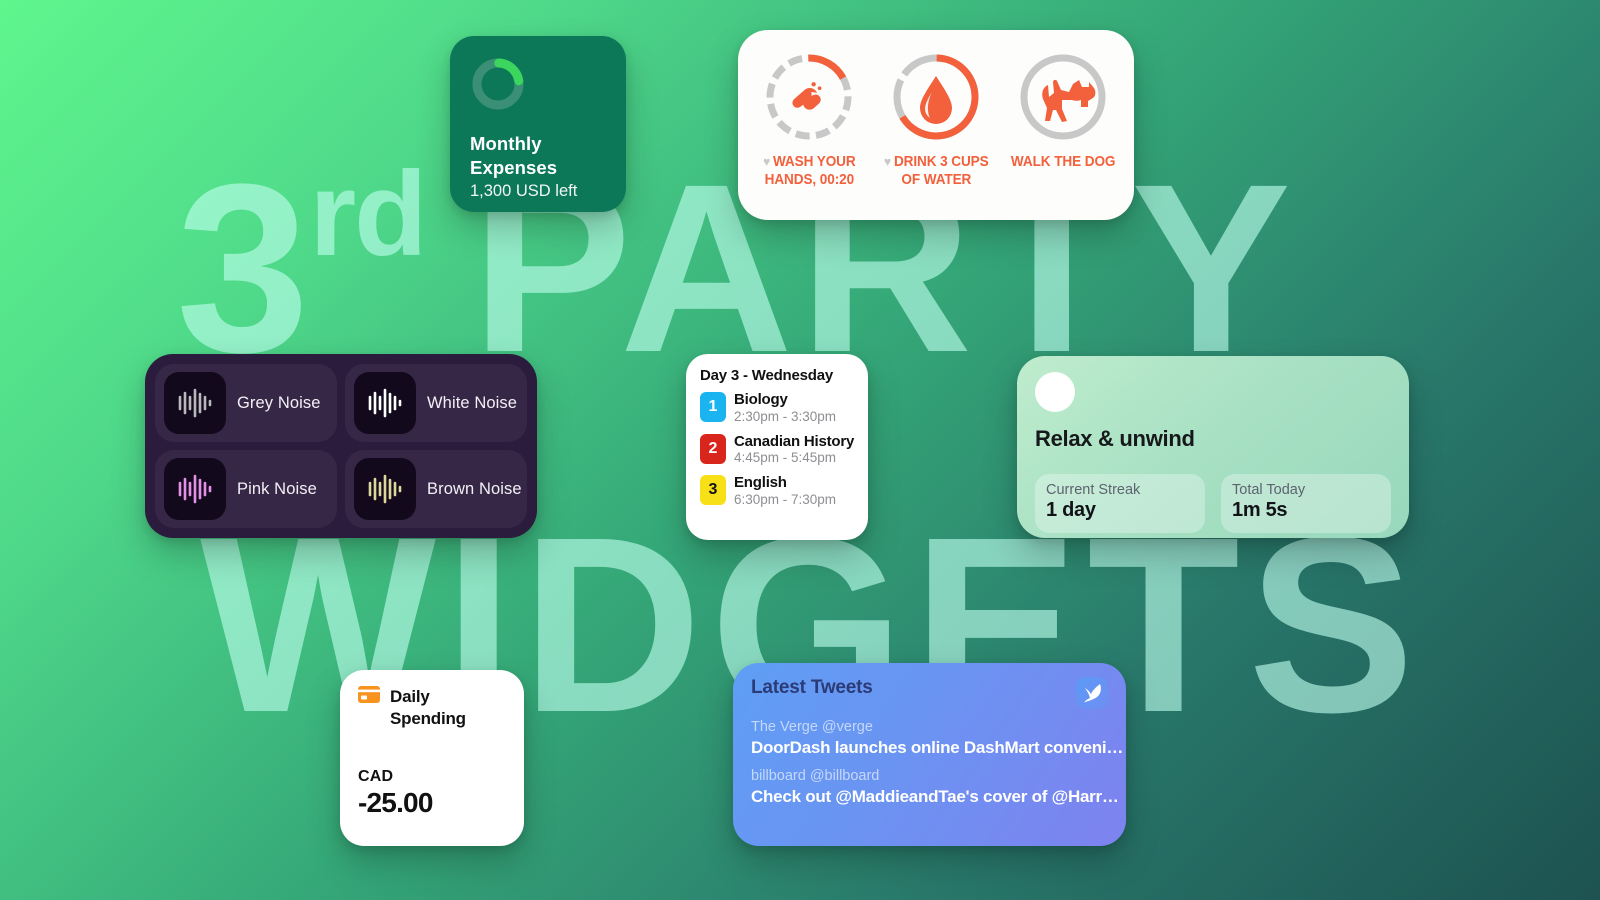 This screenshot has height=900, width=1600. I want to click on stat-current-streak: Current Streak 1 day, so click(1120, 503).